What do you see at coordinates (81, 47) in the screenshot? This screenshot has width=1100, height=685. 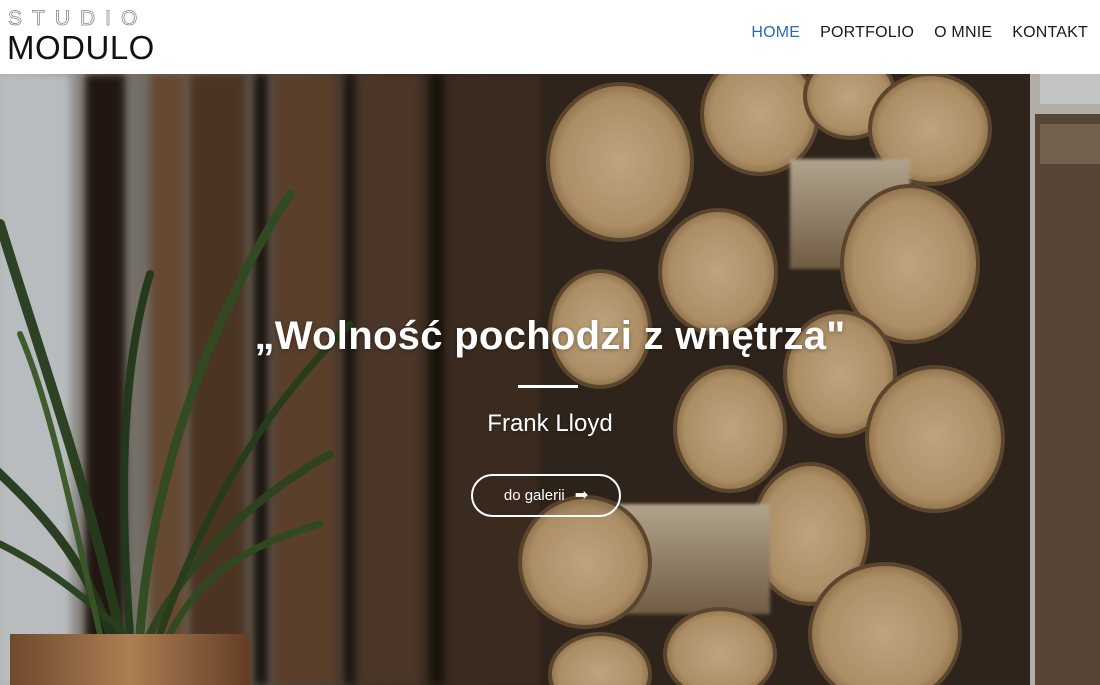 I see `logo-bottom-text: MODULO` at bounding box center [81, 47].